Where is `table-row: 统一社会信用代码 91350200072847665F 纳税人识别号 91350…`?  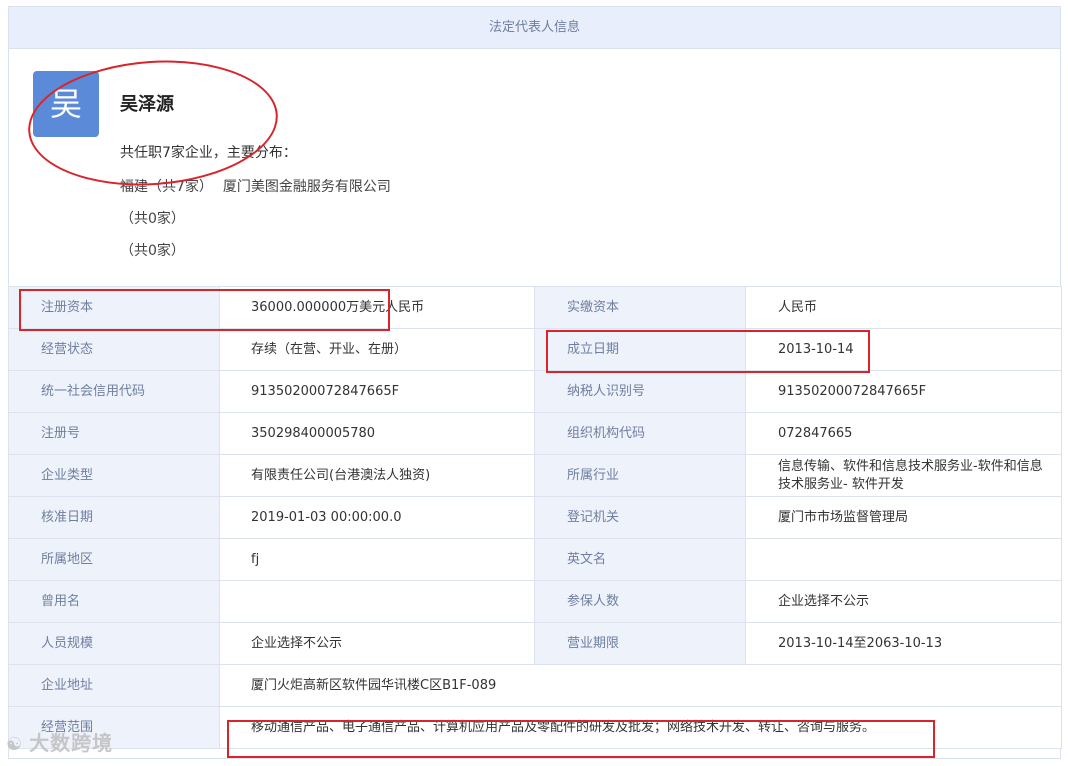
table-row: 统一社会信用代码 91350200072847665F 纳税人识别号 91350… is located at coordinates (535, 391).